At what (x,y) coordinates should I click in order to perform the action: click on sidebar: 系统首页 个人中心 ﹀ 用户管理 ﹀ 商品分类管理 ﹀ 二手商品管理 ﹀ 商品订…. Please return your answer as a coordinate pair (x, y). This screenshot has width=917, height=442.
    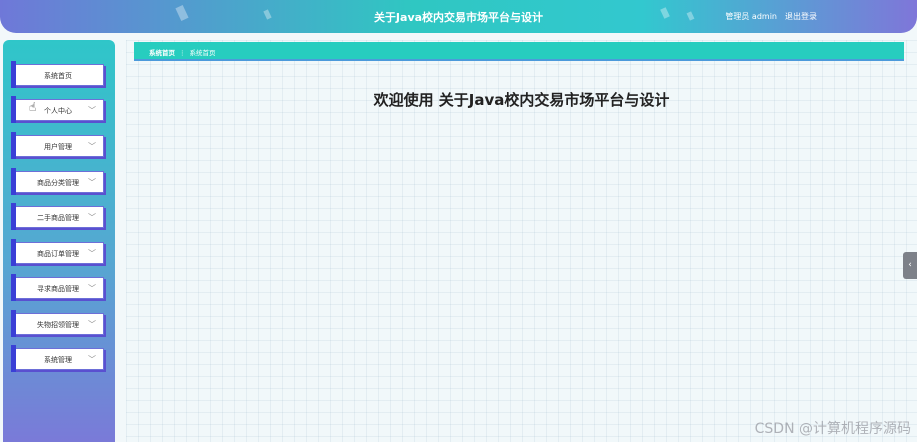
    Looking at the image, I should click on (59, 241).